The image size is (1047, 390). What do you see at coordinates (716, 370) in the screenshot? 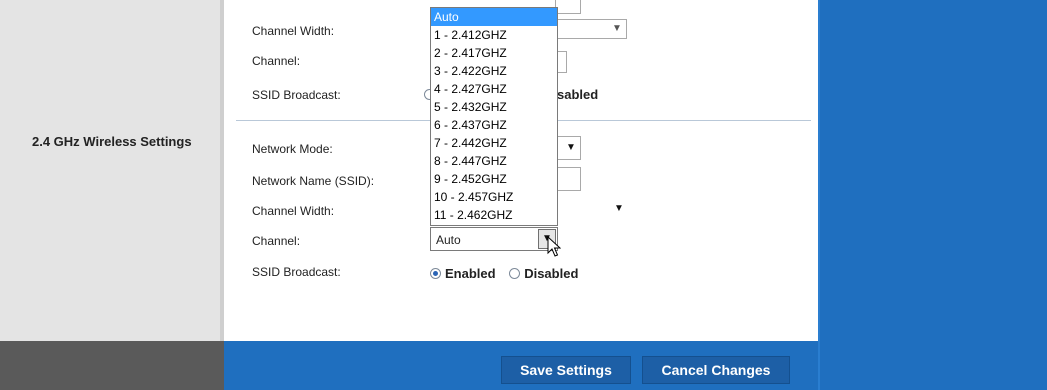
I see `cancel-changes-button: Cancel Changes` at bounding box center [716, 370].